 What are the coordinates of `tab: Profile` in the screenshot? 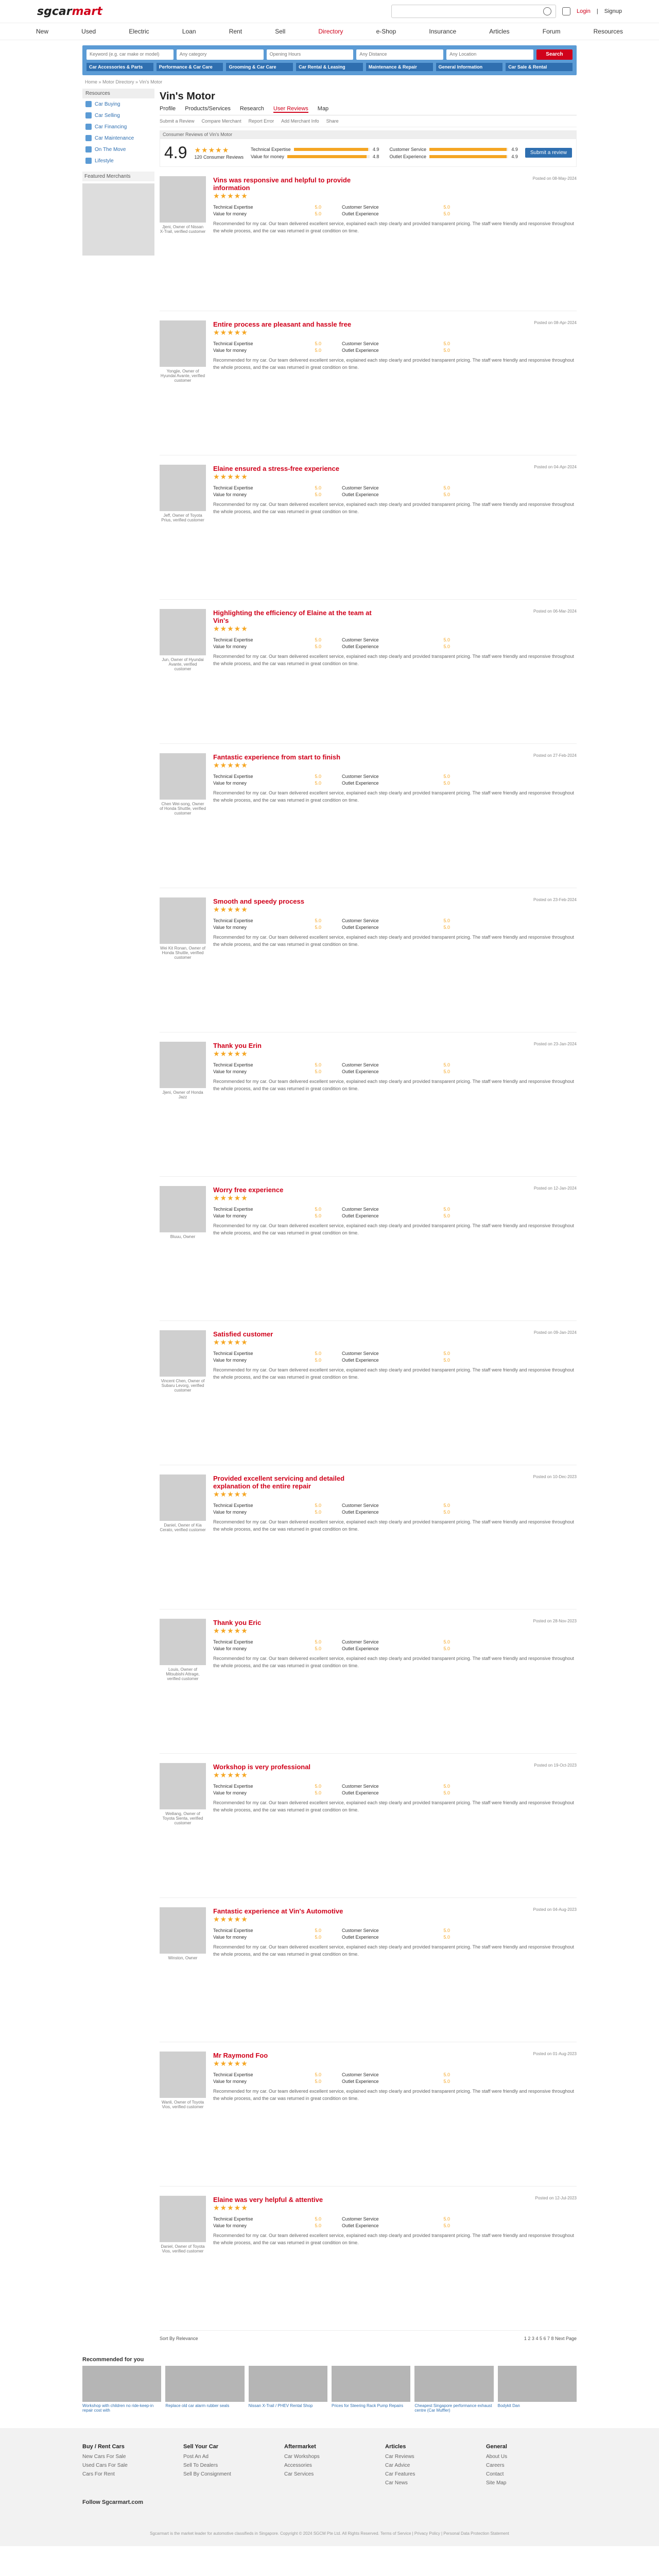 It's located at (168, 109).